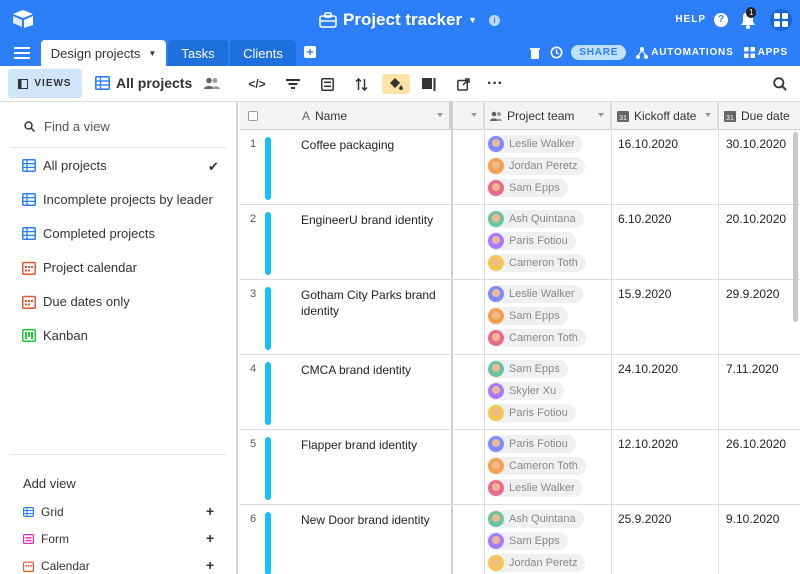  I want to click on add-table-icon: +, so click(310, 52).